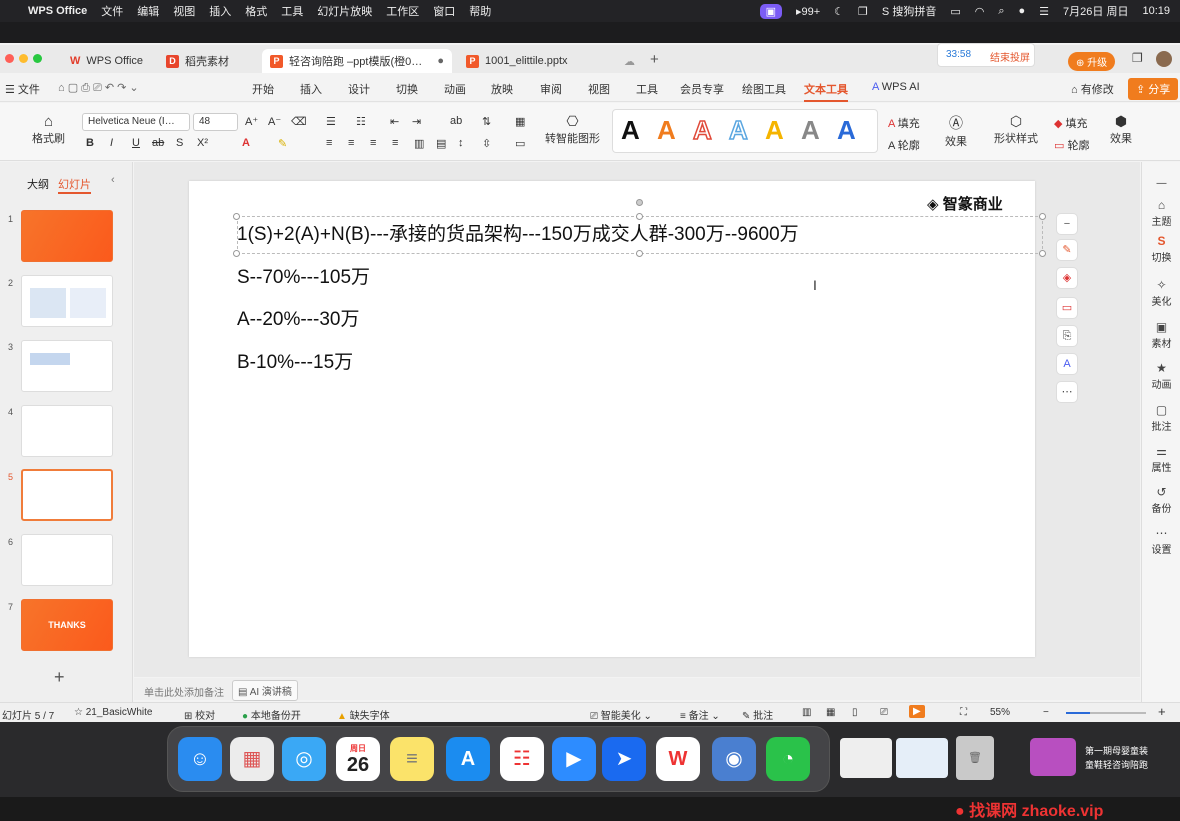  Describe the element at coordinates (520, 121) in the screenshot. I see `columns-setting-icon: ▦` at that location.